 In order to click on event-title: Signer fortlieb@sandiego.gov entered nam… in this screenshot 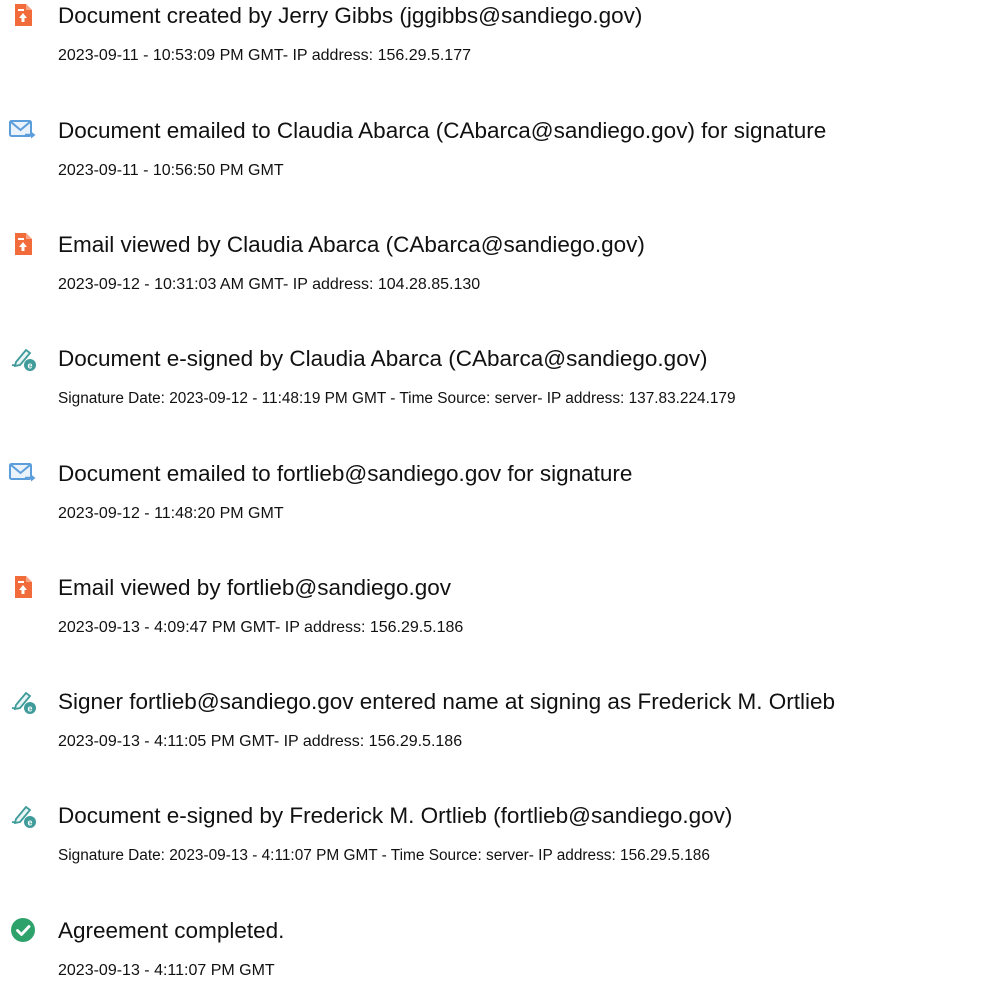, I will do `click(446, 701)`.